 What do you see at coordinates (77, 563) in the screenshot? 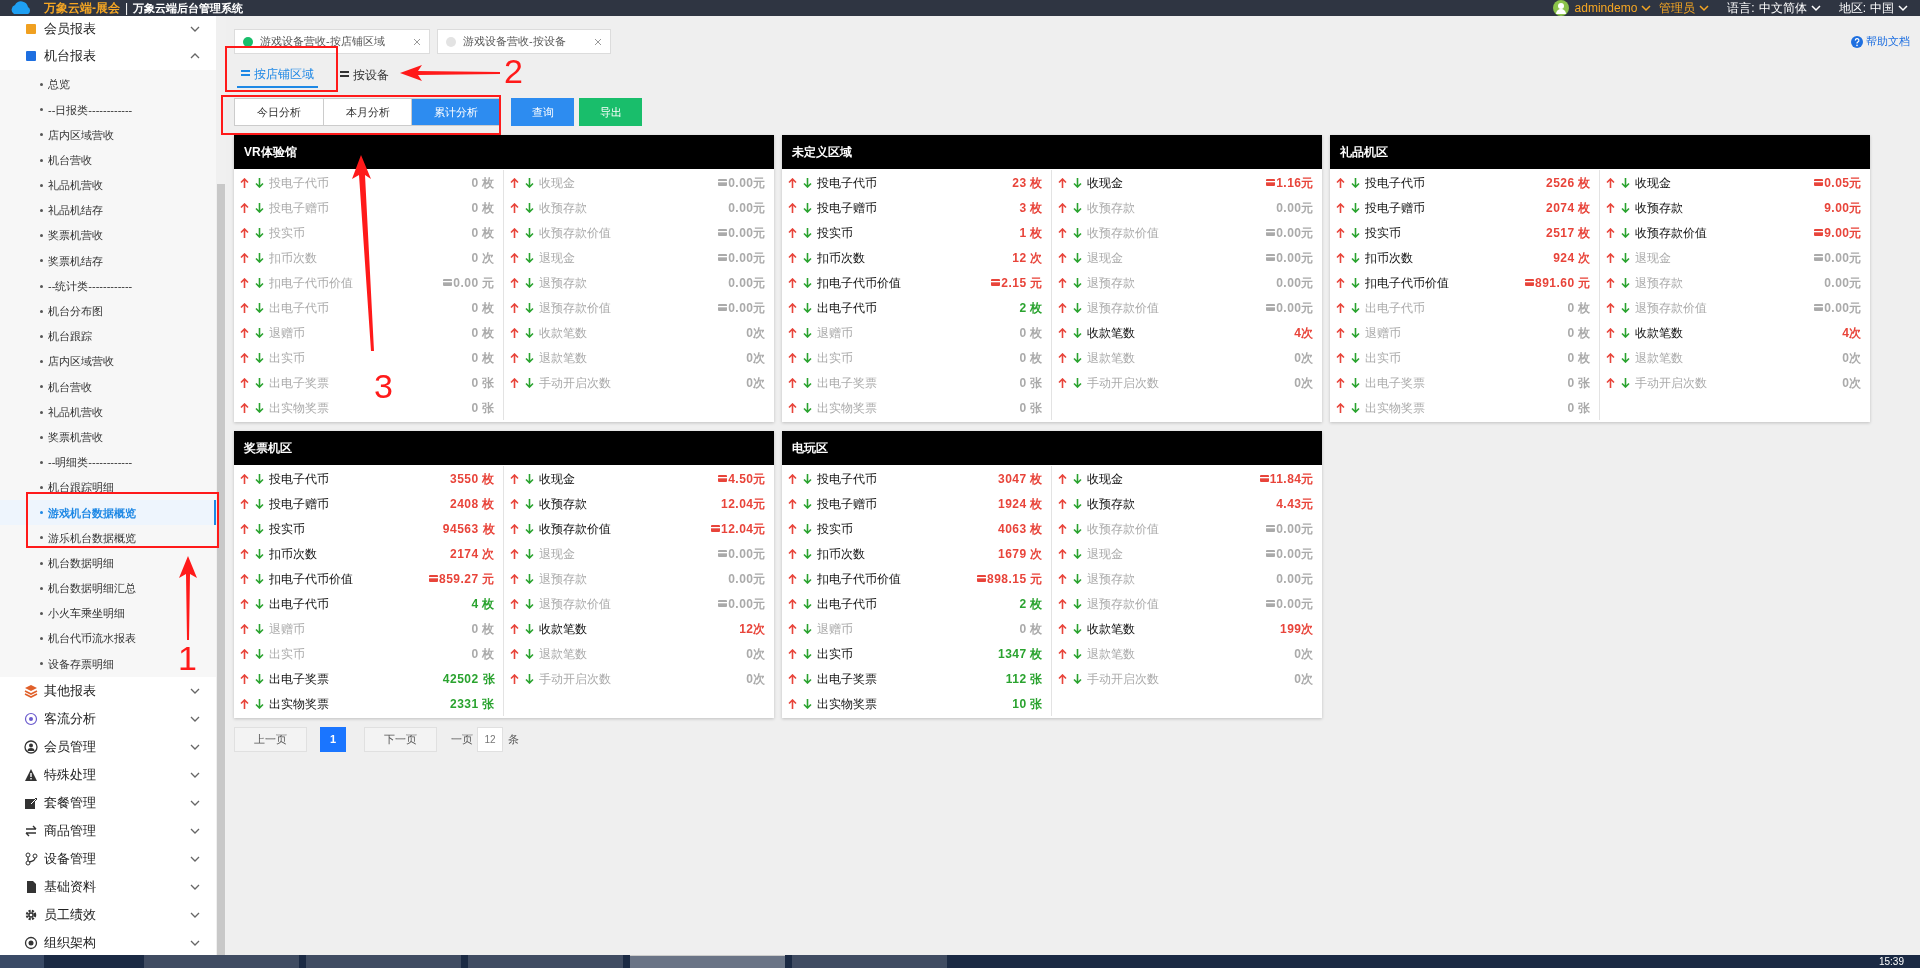
I see `menu-item: 机台数据明细` at bounding box center [77, 563].